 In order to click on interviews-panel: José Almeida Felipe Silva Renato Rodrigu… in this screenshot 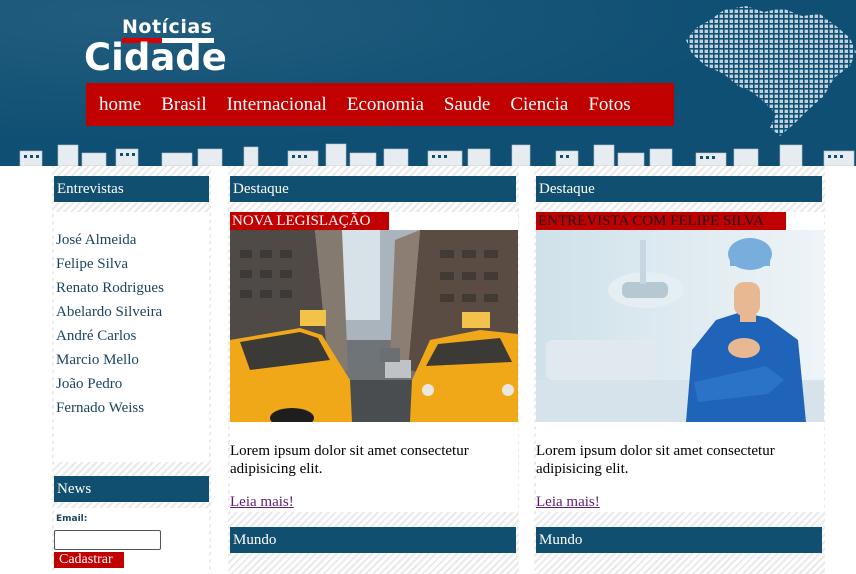, I will do `click(131, 337)`.